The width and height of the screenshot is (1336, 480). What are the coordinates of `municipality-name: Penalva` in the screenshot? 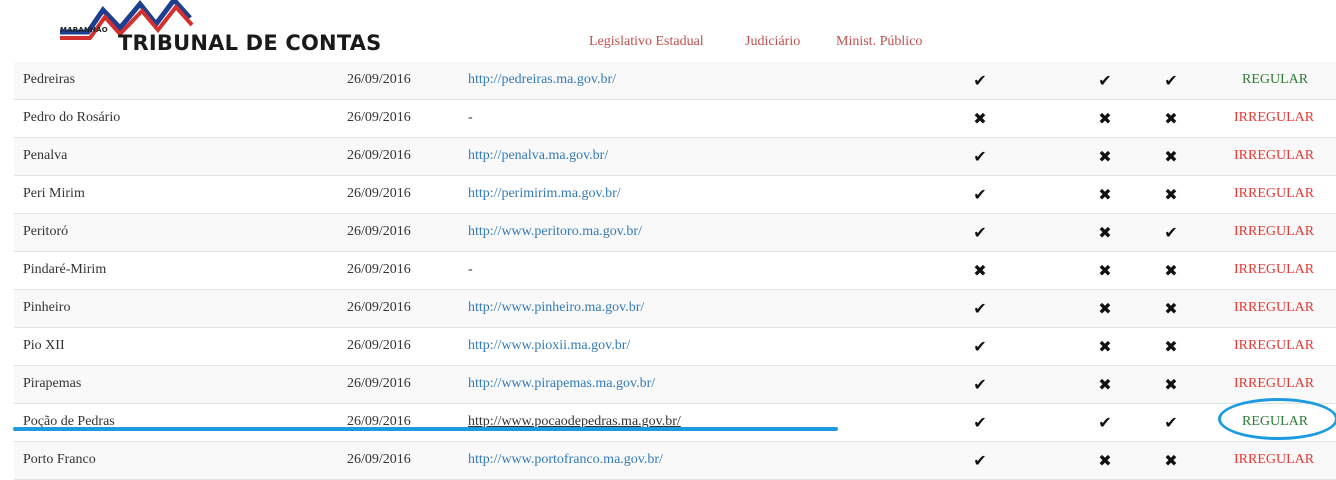 It's located at (45, 155).